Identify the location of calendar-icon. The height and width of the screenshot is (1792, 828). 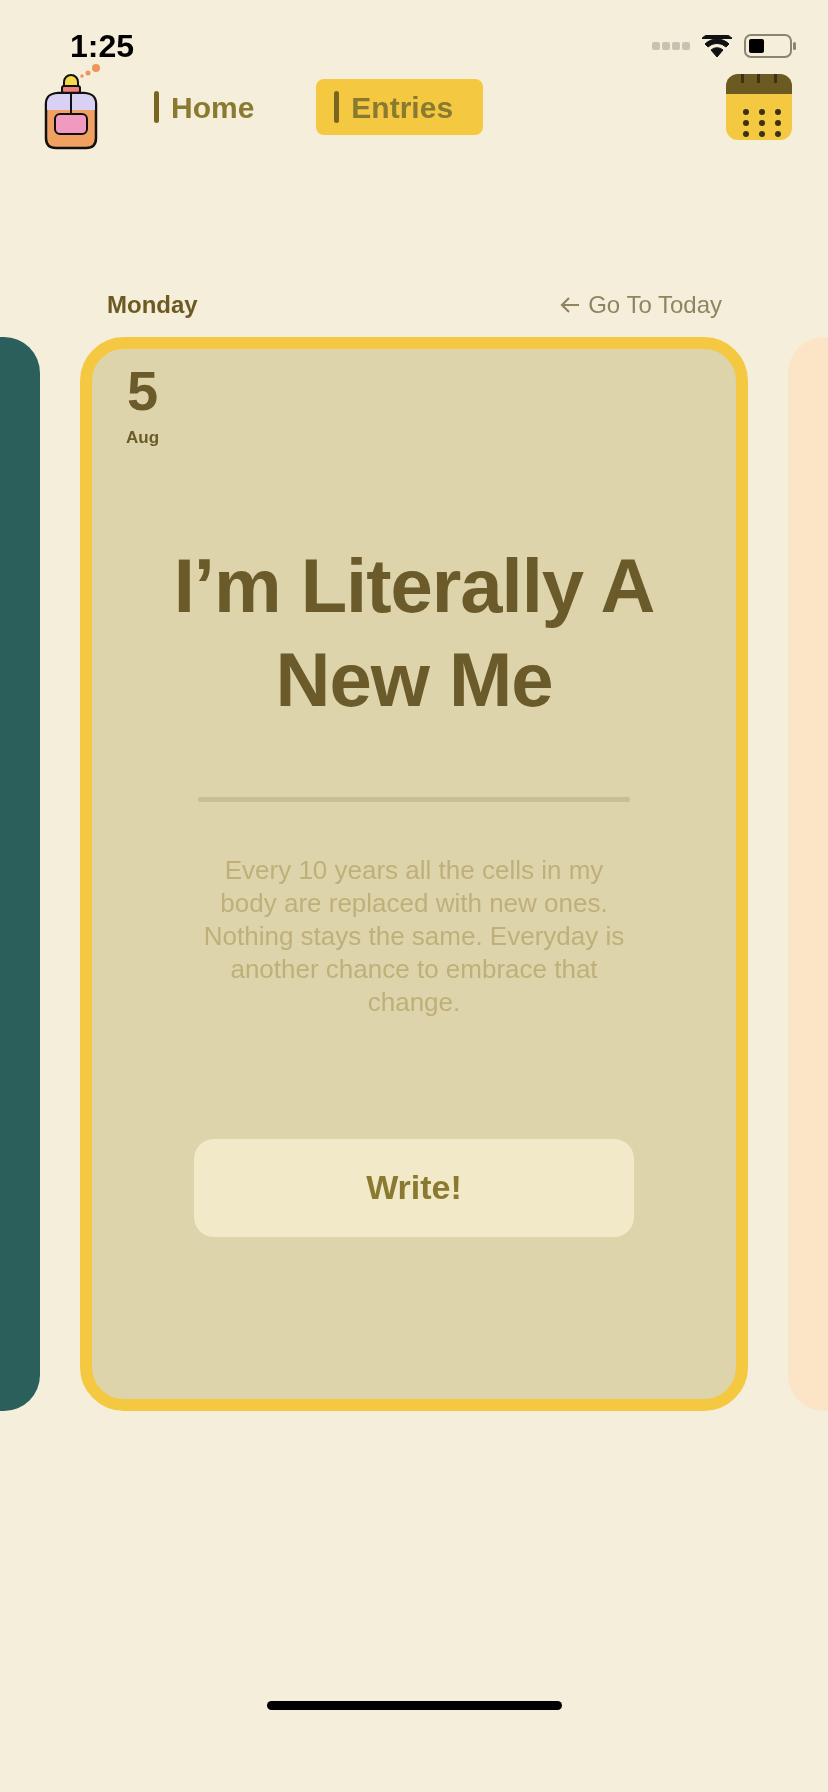
(759, 107).